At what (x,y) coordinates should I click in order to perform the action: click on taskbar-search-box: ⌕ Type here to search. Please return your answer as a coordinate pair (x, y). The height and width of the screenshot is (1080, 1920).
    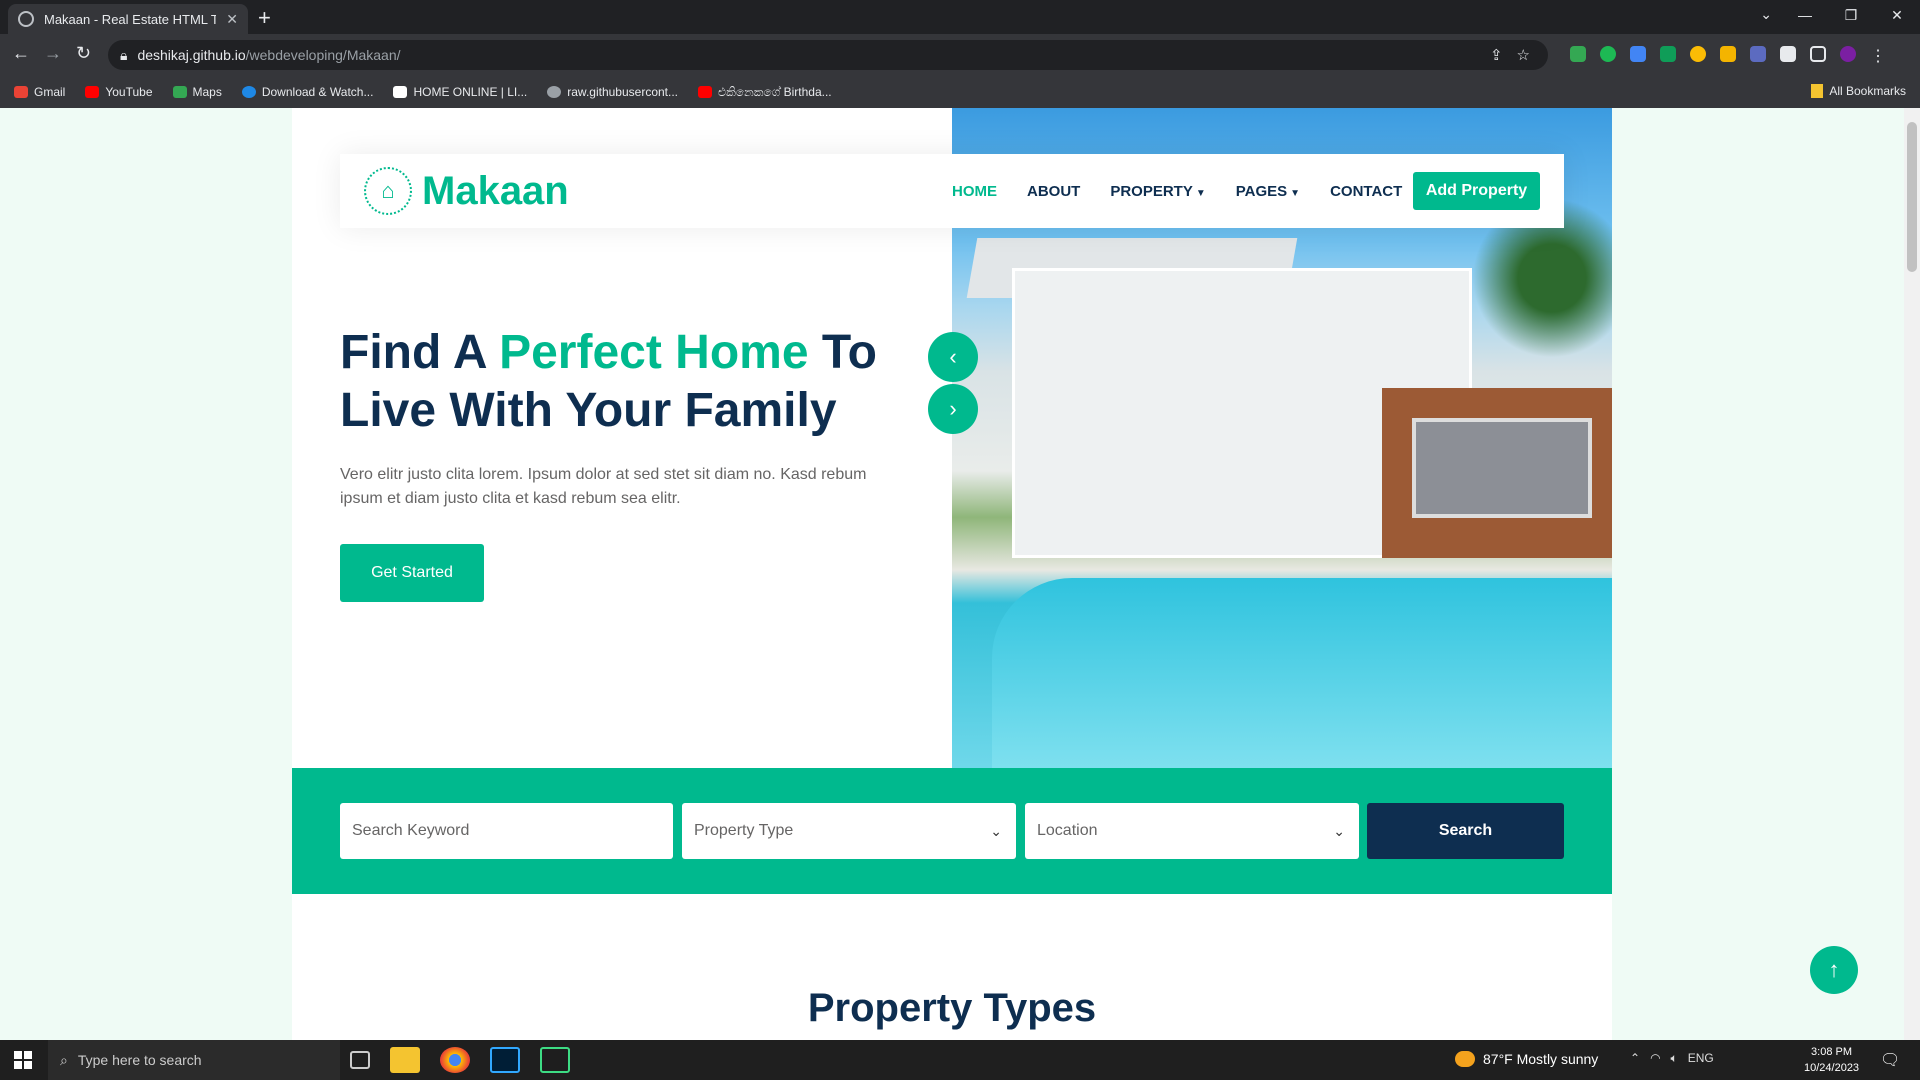
    Looking at the image, I should click on (194, 1060).